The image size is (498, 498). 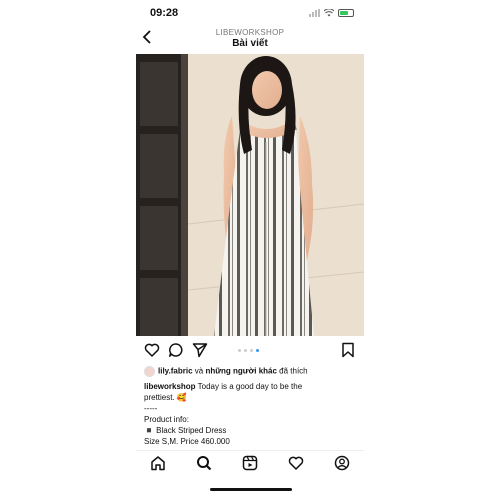 What do you see at coordinates (250, 43) in the screenshot?
I see `page-title: Bài viết` at bounding box center [250, 43].